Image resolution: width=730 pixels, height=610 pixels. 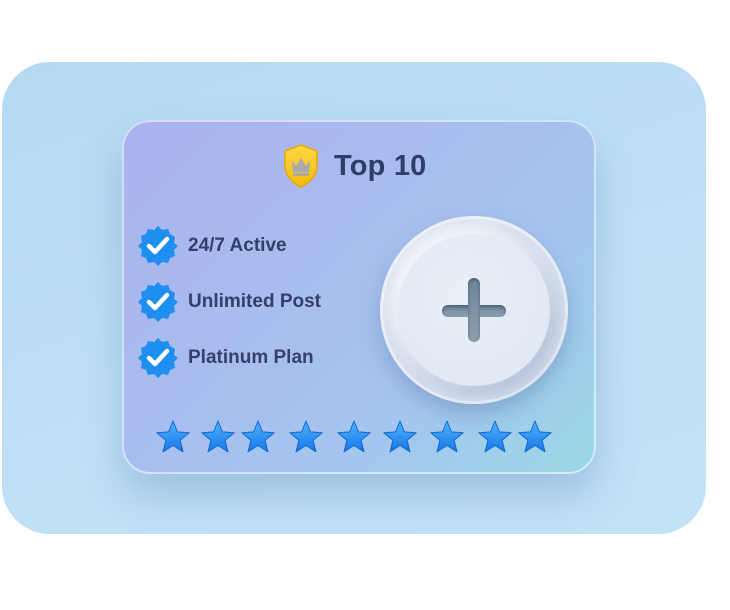 I want to click on feature-item: Unlimited Post, so click(x=228, y=302).